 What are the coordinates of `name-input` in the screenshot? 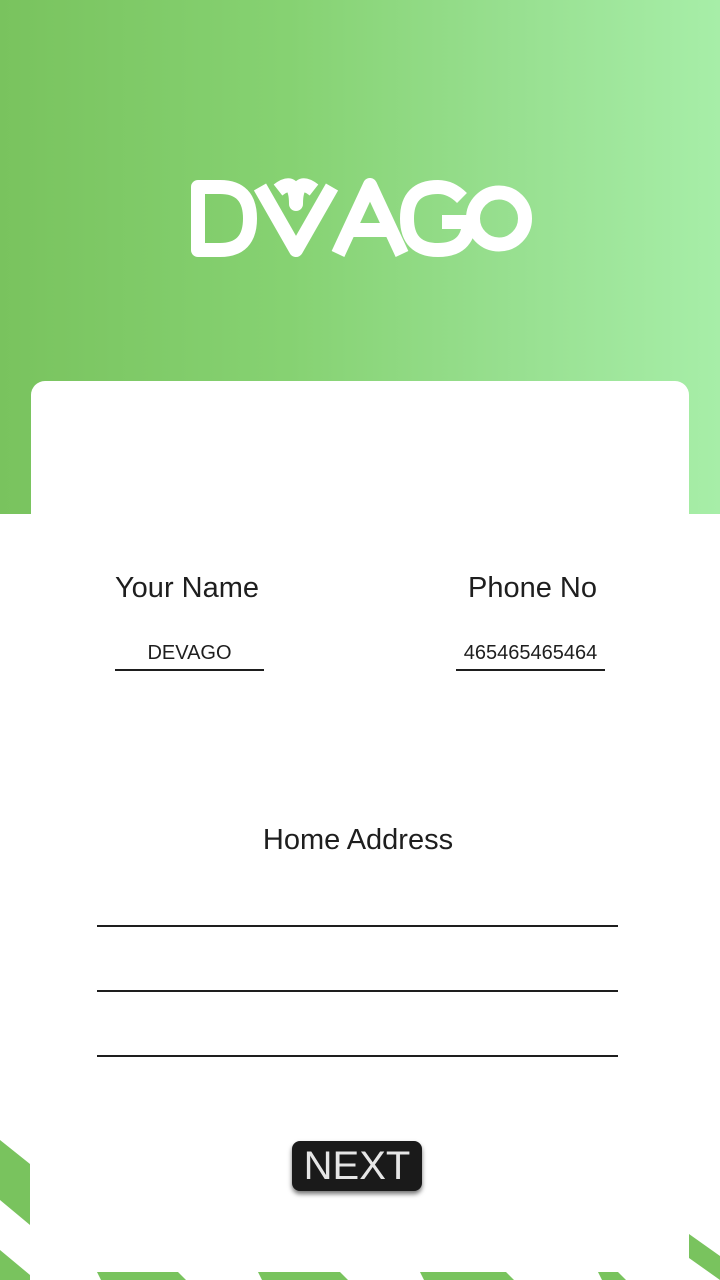 It's located at (189, 654).